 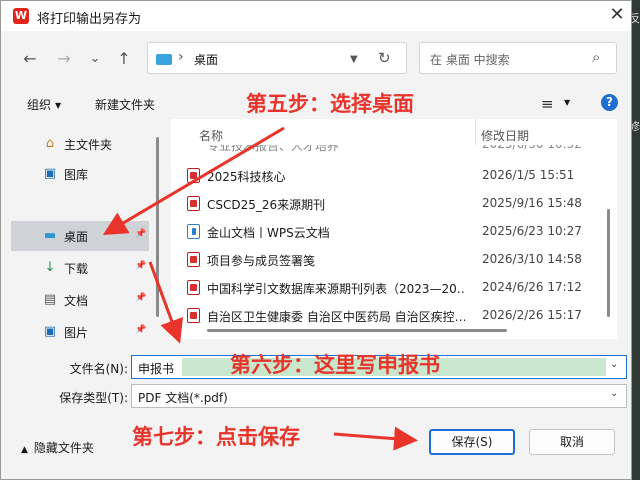 I want to click on annotation-step5: 第五步：选择桌面, so click(x=330, y=104).